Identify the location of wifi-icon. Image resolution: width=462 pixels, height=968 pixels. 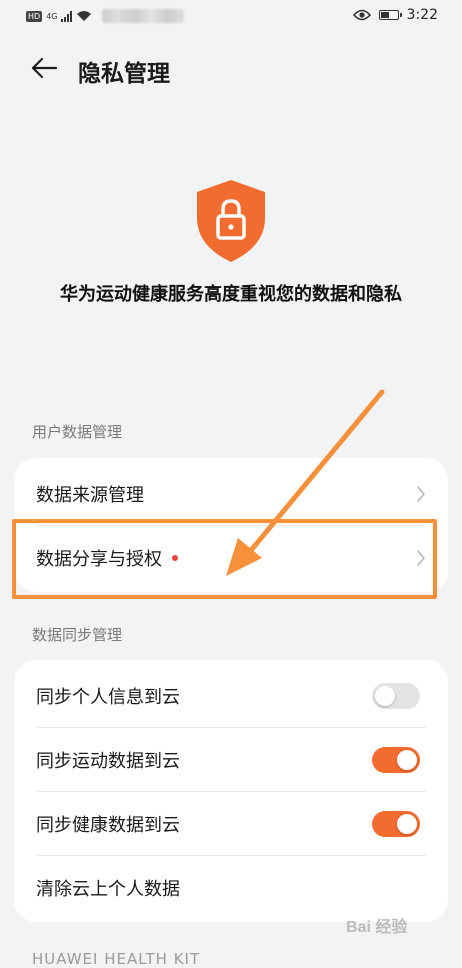
(84, 16).